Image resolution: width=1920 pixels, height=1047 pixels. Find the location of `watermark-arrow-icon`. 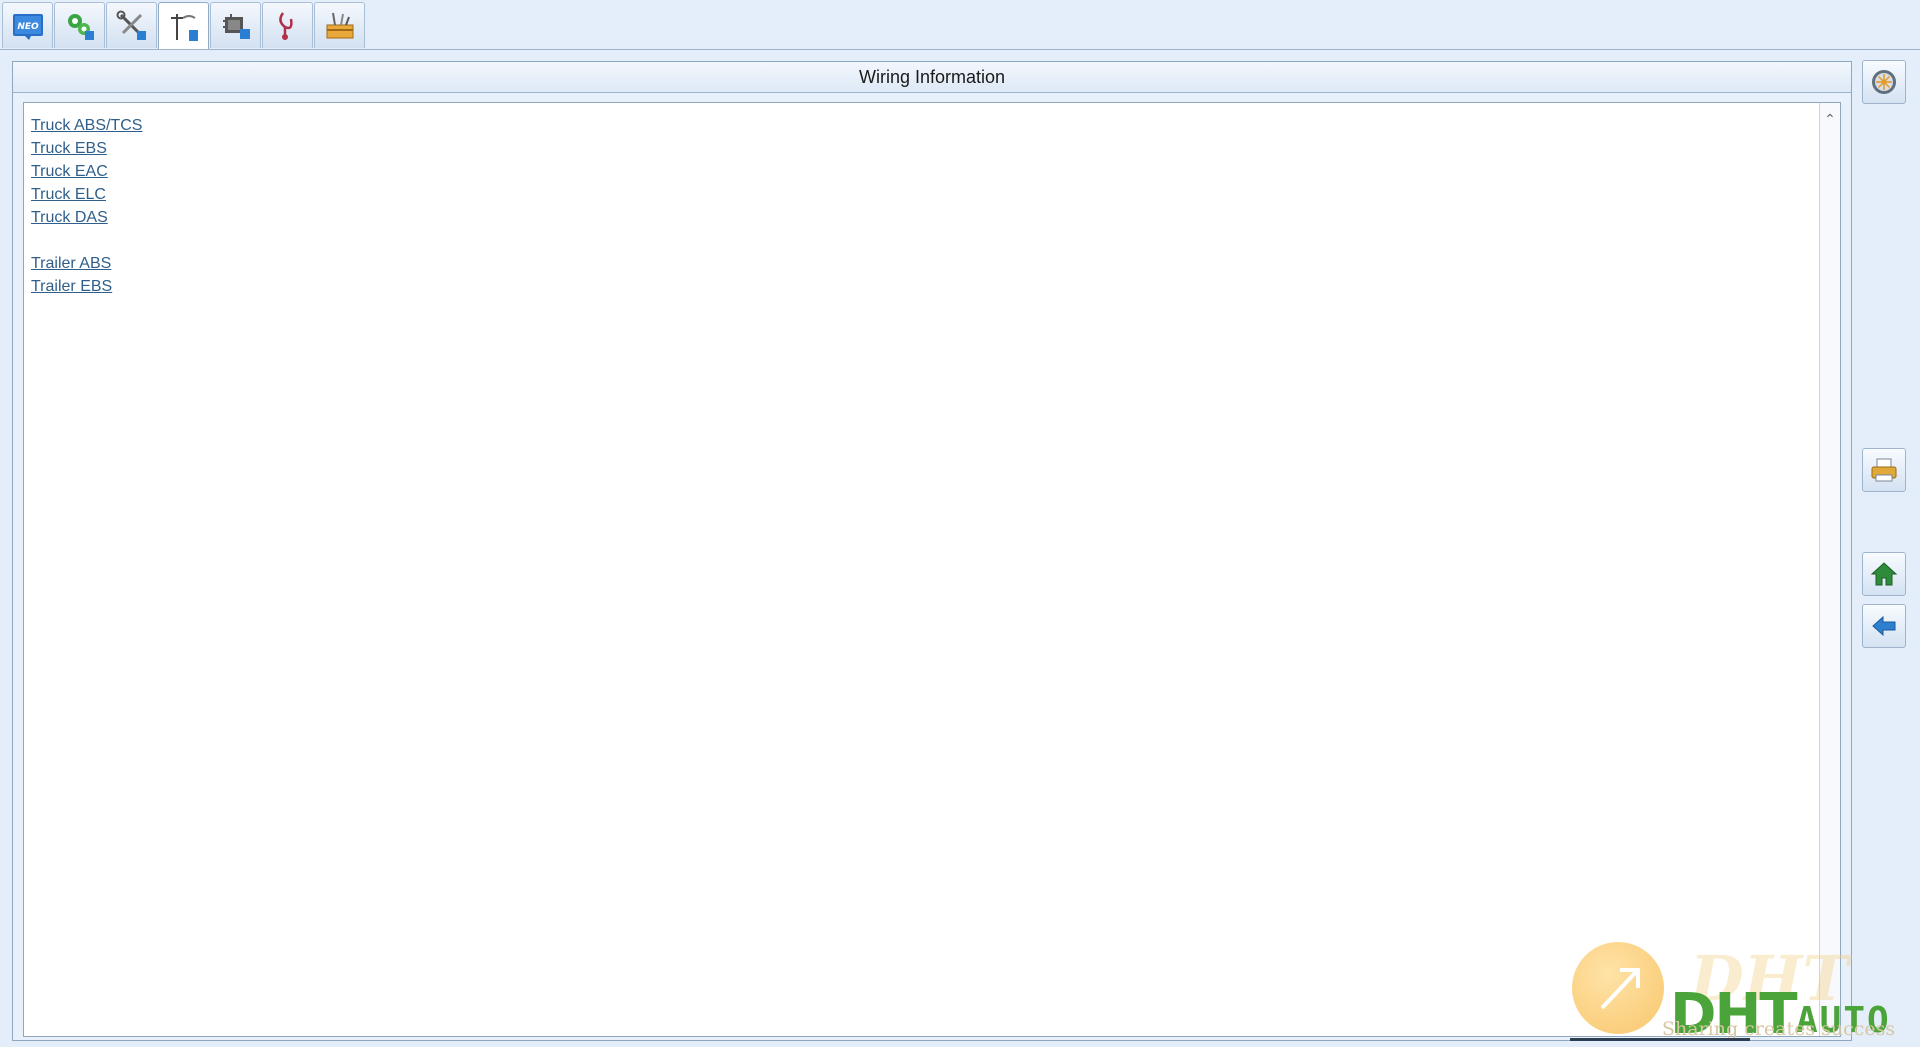

watermark-arrow-icon is located at coordinates (1620, 989).